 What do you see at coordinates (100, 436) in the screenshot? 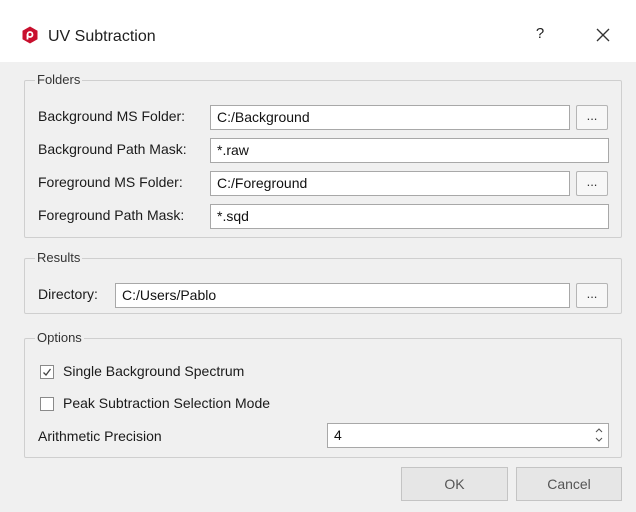
I see `arithmetic-precision-label: Arithmetic Precision` at bounding box center [100, 436].